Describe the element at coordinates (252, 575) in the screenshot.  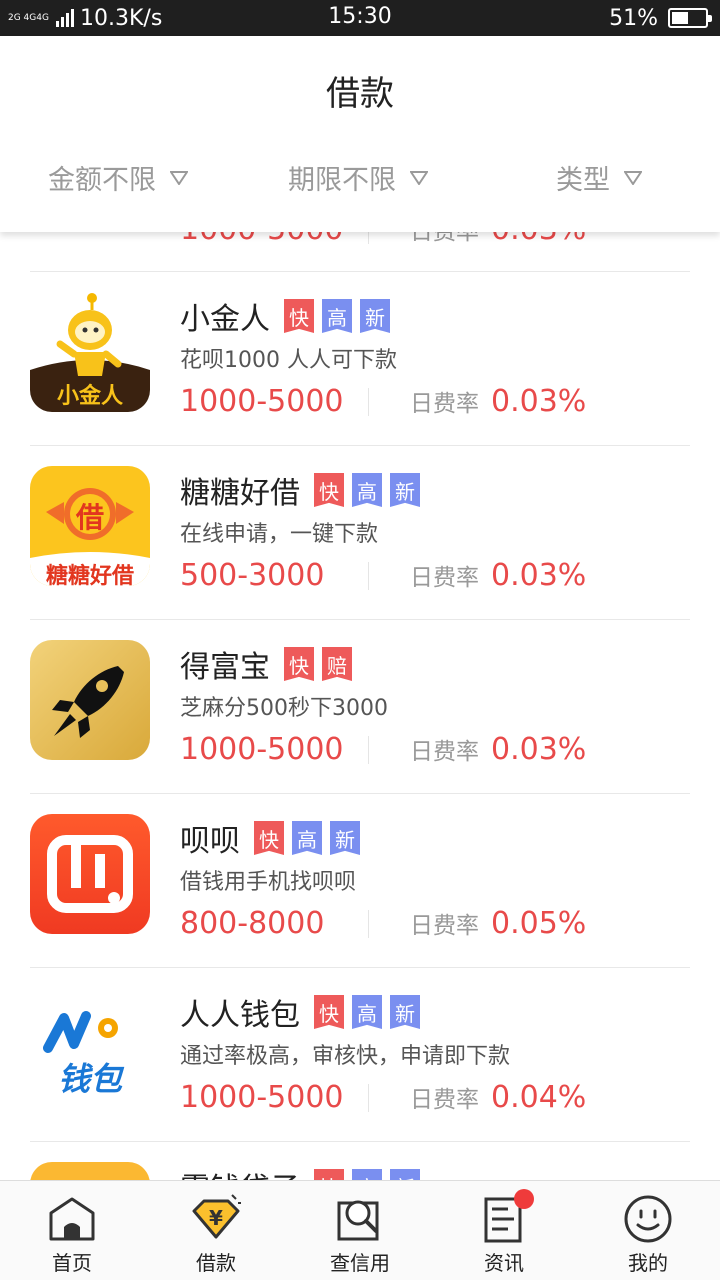
I see `product-amount: 500-3000` at that location.